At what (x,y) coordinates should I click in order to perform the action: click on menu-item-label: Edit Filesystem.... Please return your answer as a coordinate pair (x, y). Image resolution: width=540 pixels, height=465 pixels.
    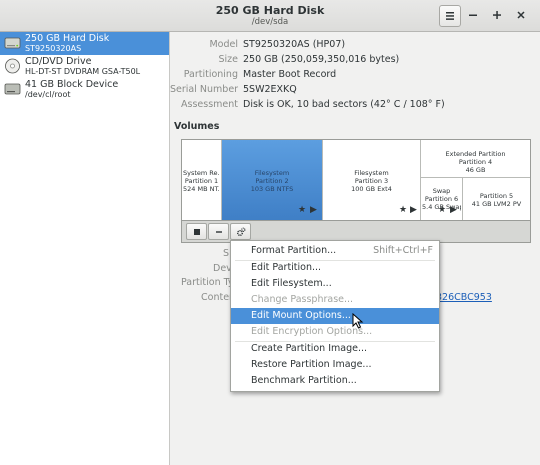
    Looking at the image, I should click on (291, 283).